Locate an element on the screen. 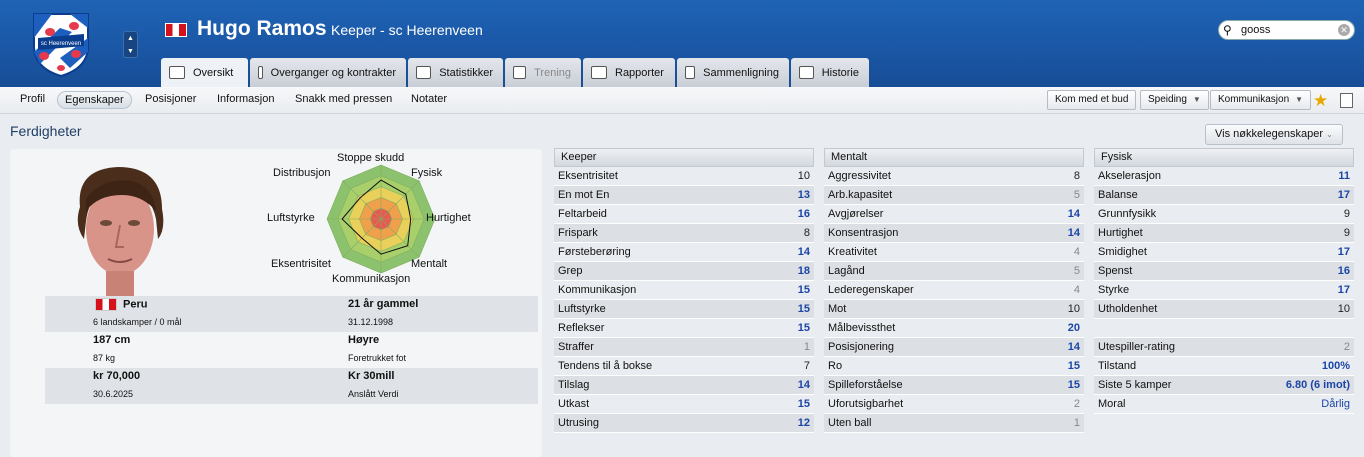 This screenshot has width=1364, height=457. attribute-row: Aggressivitet 8 is located at coordinates (954, 176).